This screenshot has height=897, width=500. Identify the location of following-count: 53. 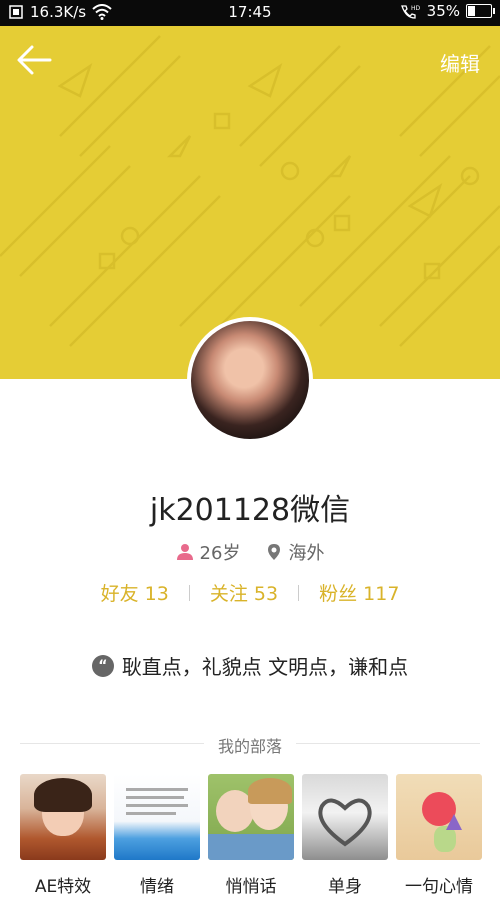
(266, 594).